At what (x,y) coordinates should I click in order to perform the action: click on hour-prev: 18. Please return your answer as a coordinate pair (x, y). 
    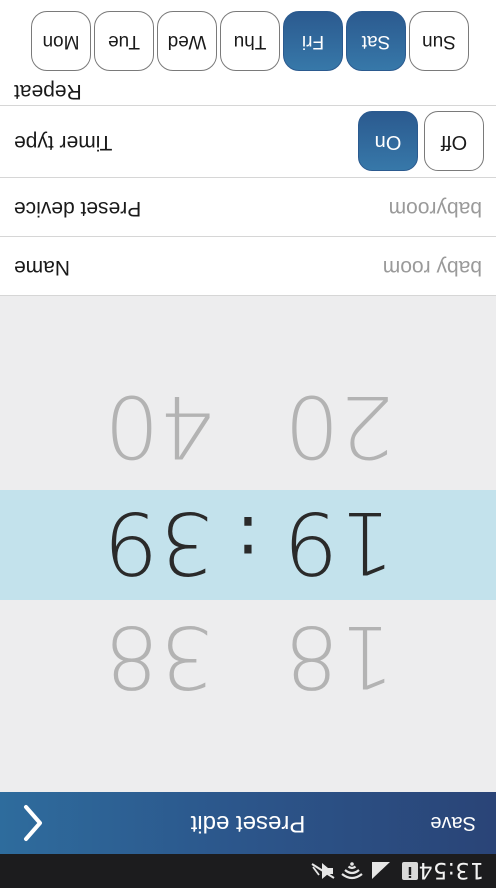
    Looking at the image, I should click on (339, 656).